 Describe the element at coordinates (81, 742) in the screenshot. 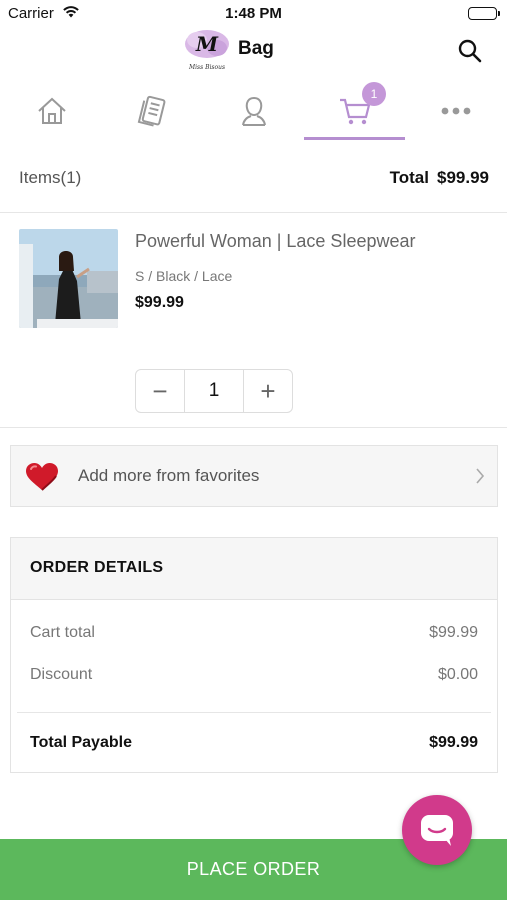

I see `total-payable-label: Total Payable` at that location.